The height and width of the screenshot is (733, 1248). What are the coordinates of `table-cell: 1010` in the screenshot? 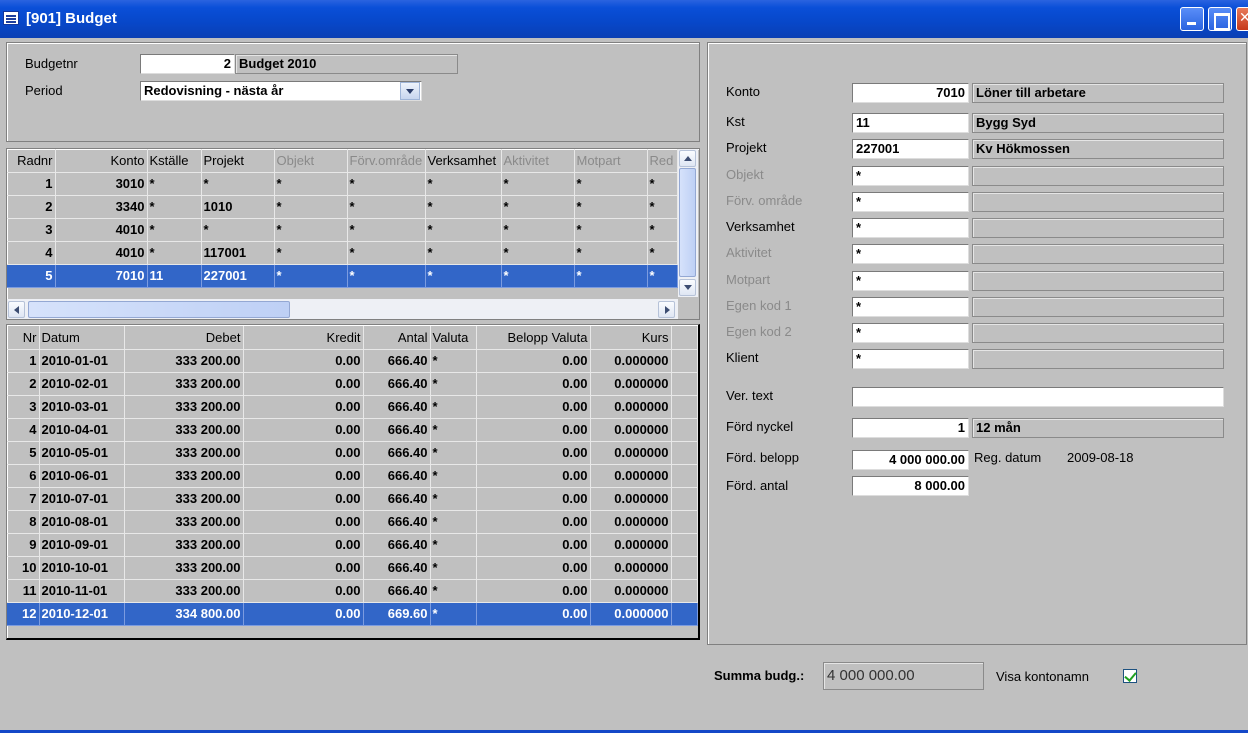 It's located at (238, 207).